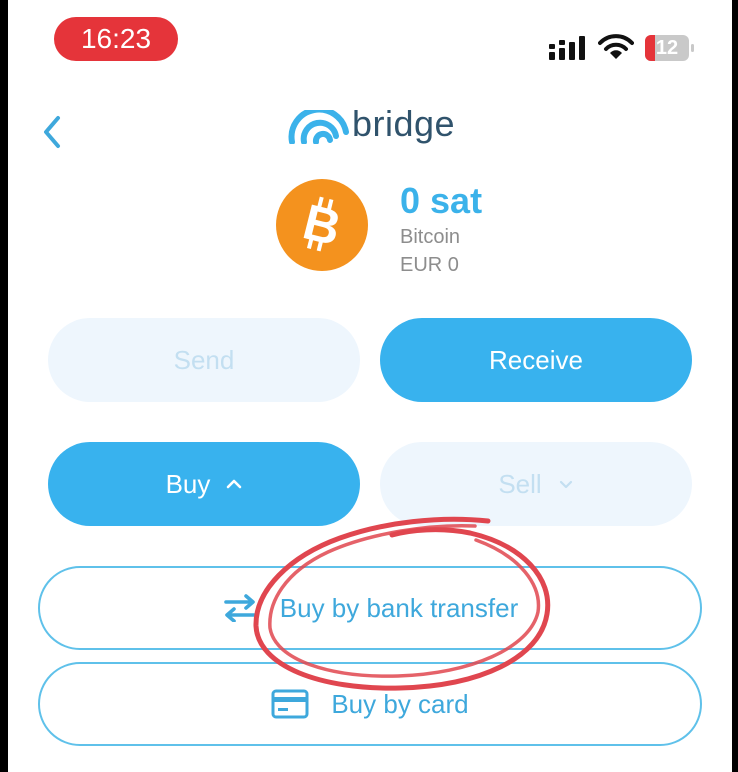 The width and height of the screenshot is (738, 772). I want to click on send-label: Send, so click(204, 359).